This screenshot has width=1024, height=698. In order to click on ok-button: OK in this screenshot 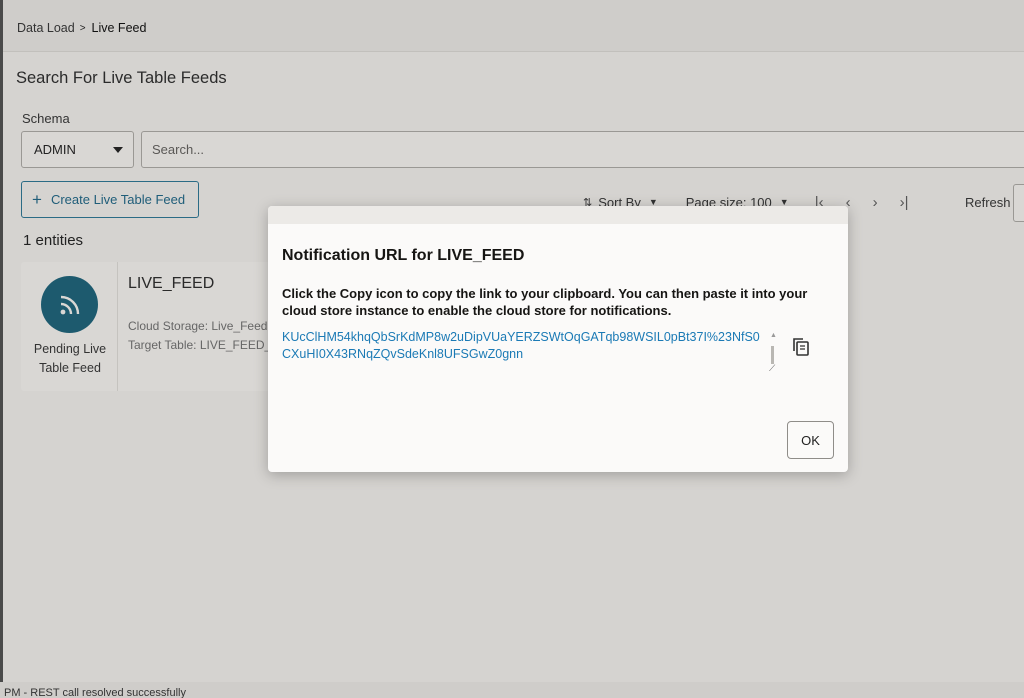, I will do `click(810, 440)`.